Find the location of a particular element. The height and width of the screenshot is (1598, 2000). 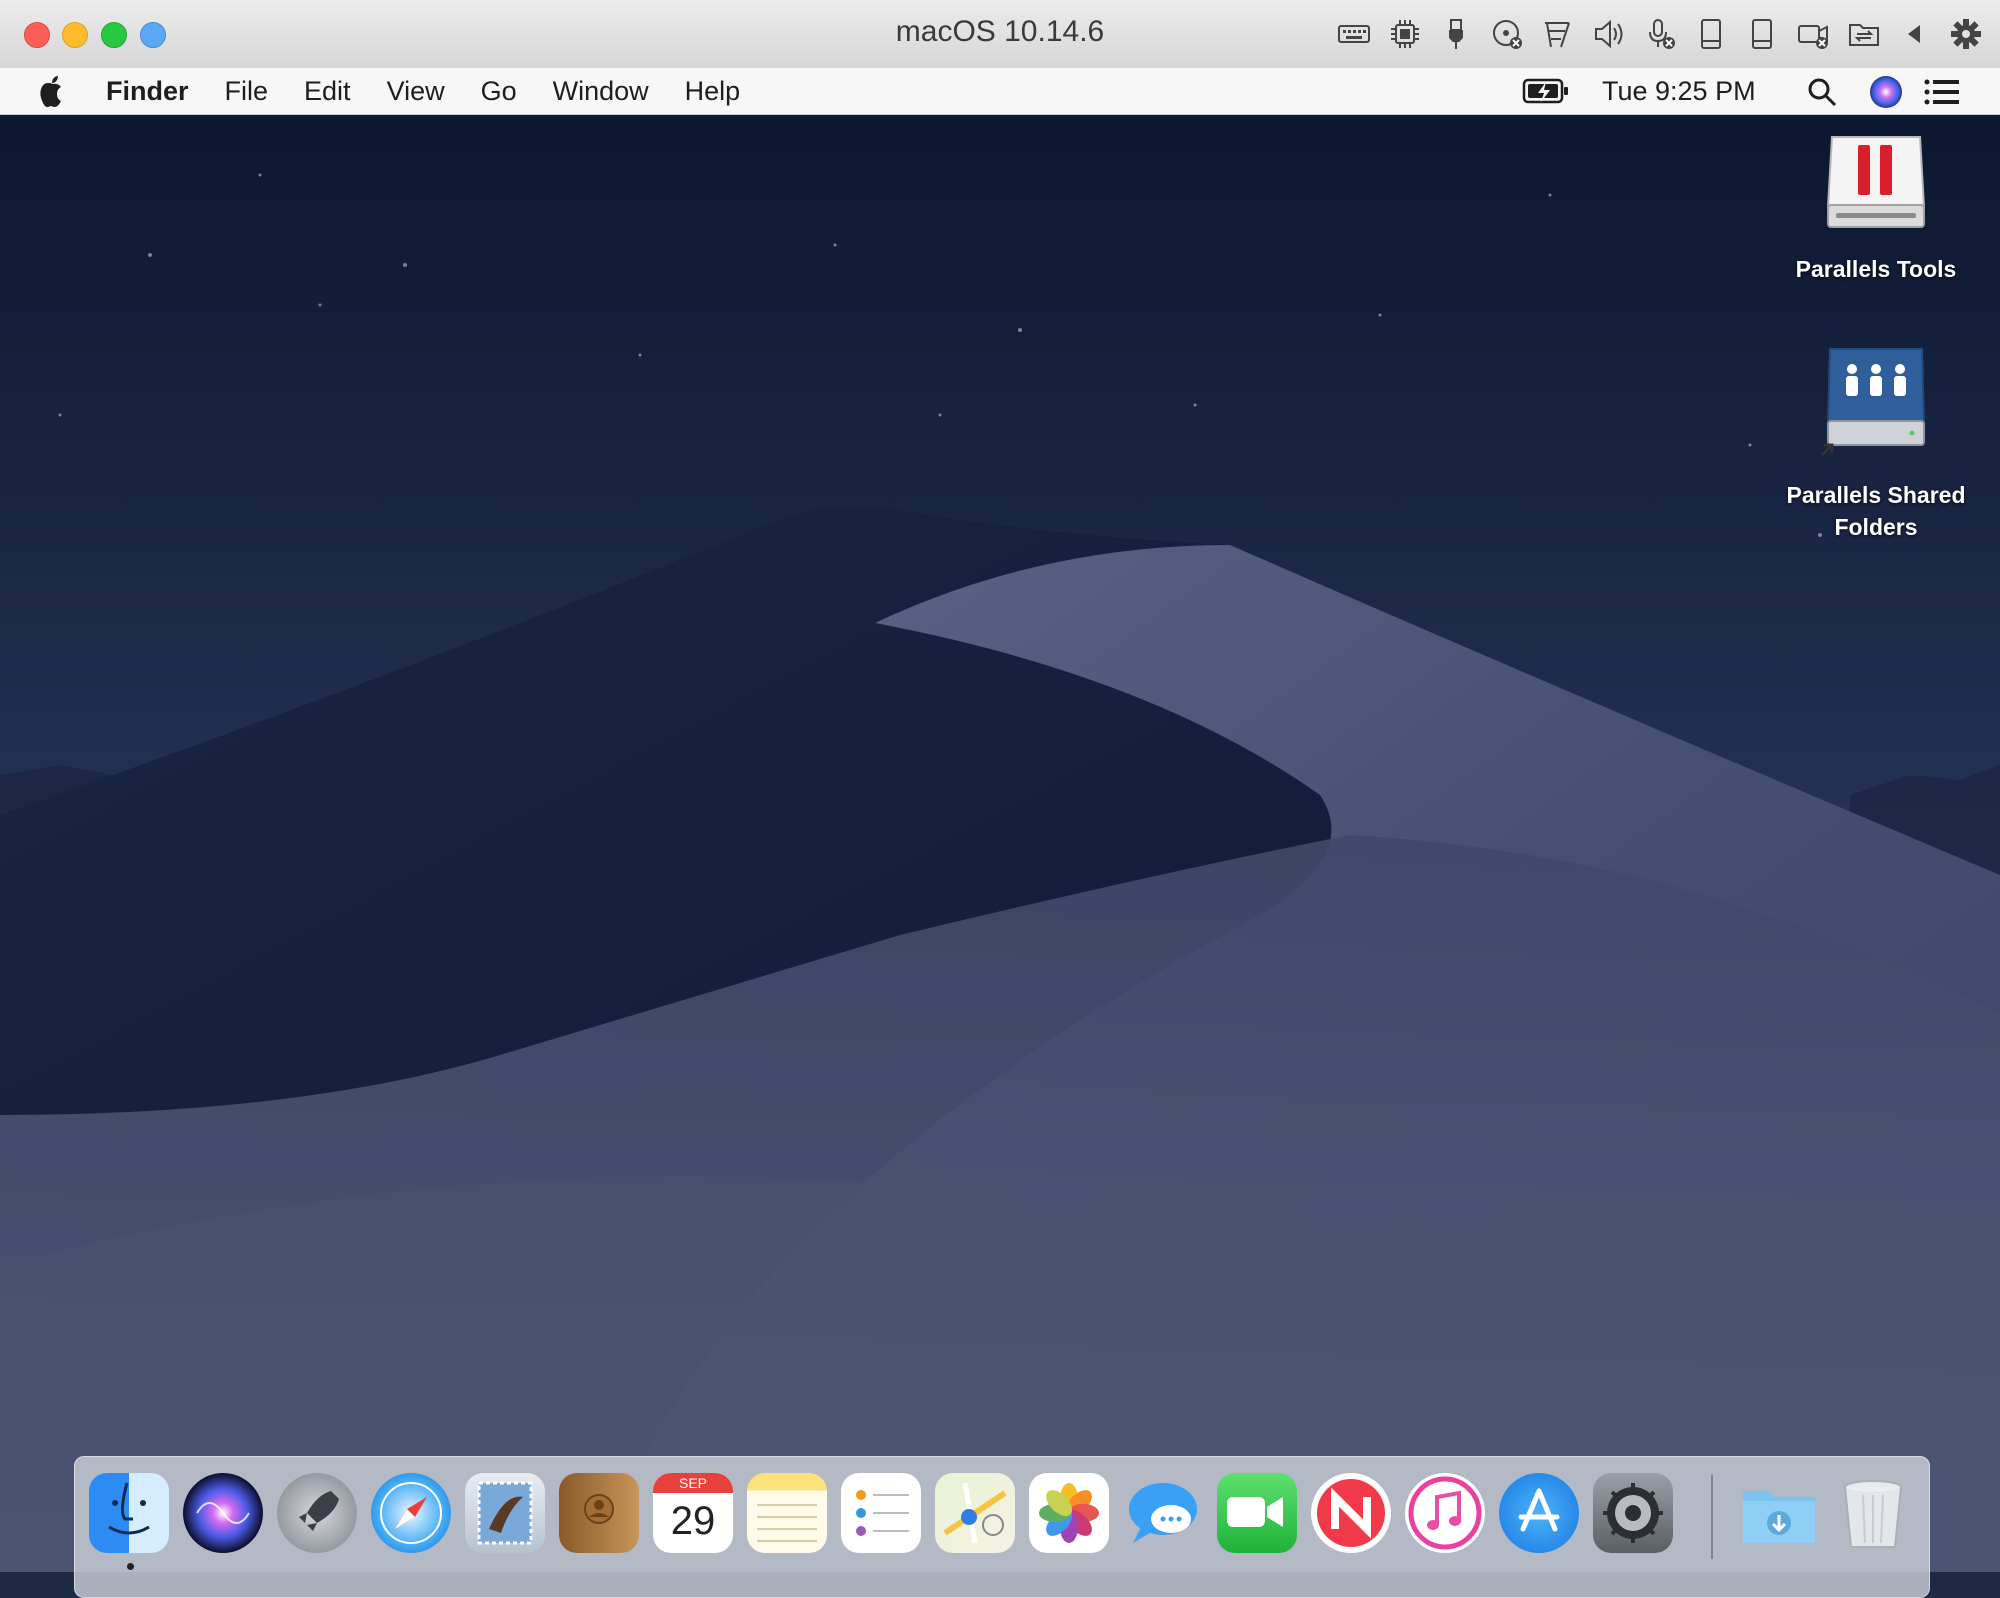

dock-app-siri is located at coordinates (223, 1513).